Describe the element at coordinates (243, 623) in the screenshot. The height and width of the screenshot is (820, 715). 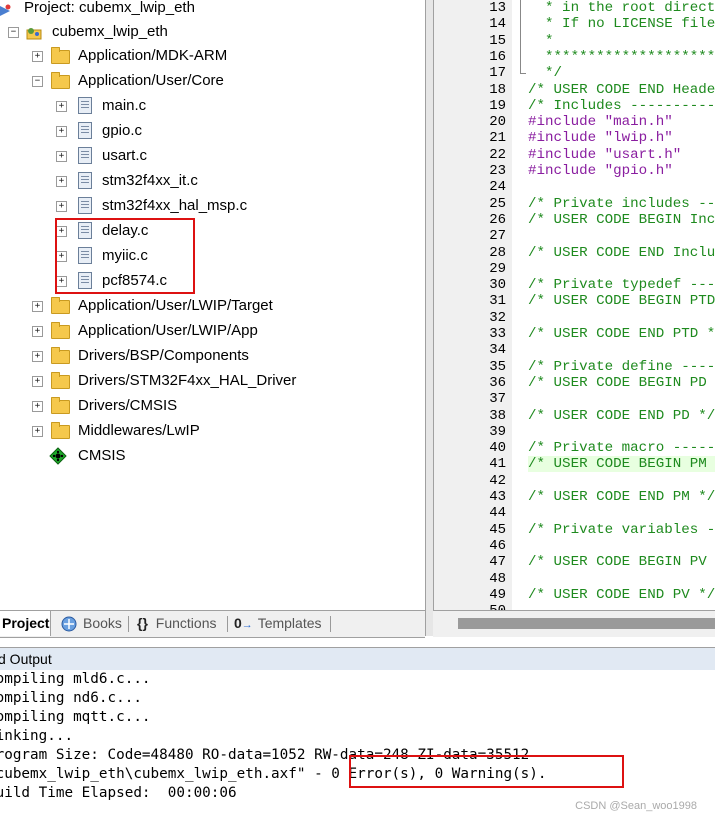
I see `templates-icon: 0→` at that location.